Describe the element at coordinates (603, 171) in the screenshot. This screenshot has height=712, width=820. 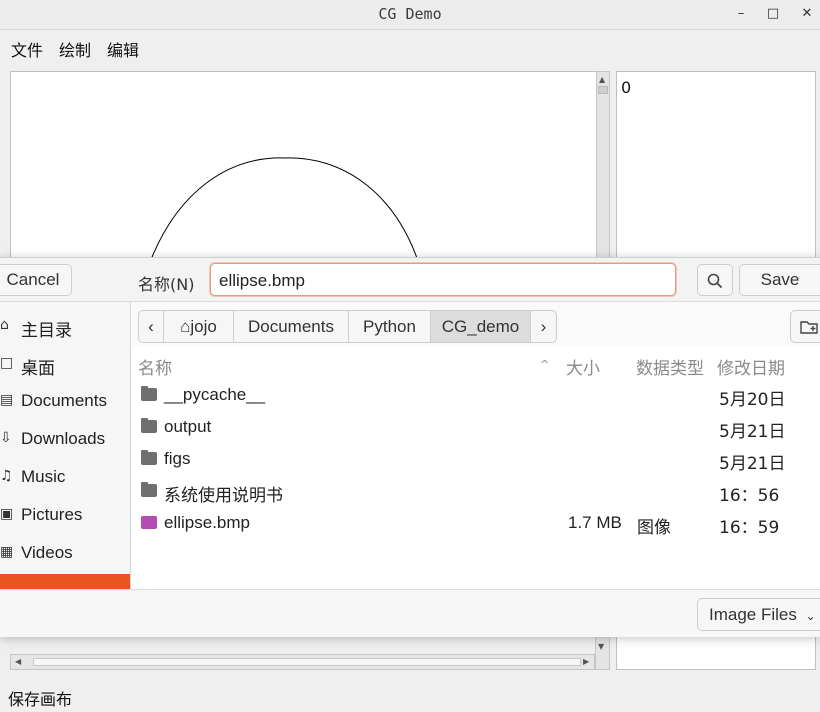
I see `canvas-vertical-scrollbar: ▲` at that location.